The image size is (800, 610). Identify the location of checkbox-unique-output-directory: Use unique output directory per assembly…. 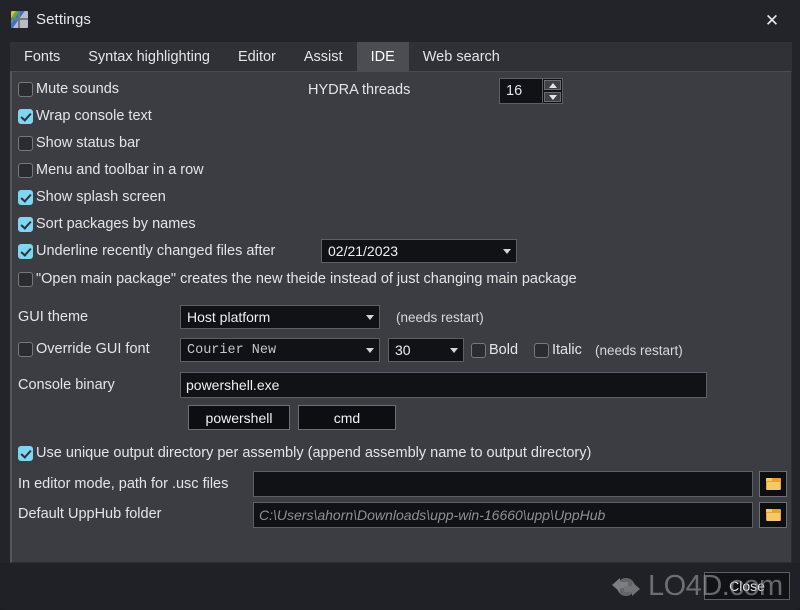
(304, 453).